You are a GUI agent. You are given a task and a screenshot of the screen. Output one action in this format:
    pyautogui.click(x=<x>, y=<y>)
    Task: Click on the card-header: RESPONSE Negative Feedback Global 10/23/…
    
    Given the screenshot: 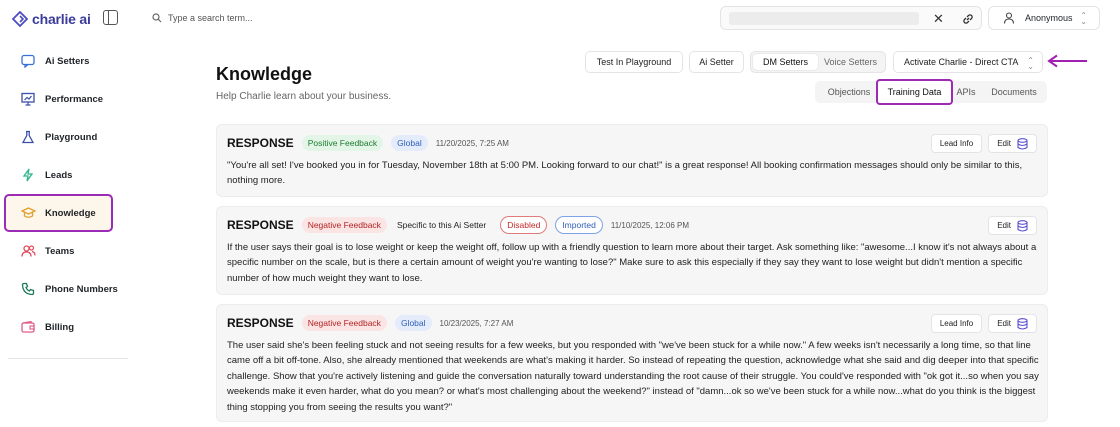 What is the action you would take?
    pyautogui.click(x=370, y=323)
    